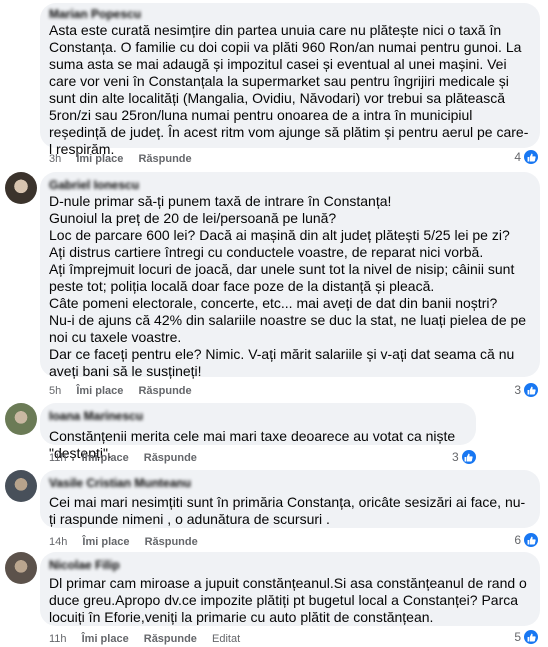  Describe the element at coordinates (104, 416) in the screenshot. I see `comment-author: Ioana Marinescu` at that location.